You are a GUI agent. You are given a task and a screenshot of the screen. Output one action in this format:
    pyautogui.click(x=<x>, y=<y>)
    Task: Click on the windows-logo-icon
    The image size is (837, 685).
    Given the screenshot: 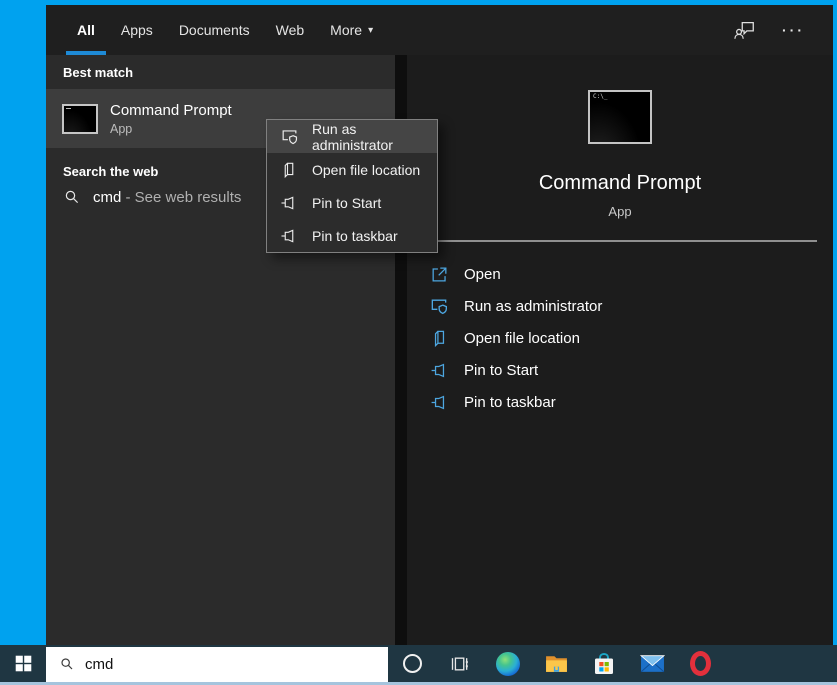 What is the action you would take?
    pyautogui.click(x=23, y=663)
    